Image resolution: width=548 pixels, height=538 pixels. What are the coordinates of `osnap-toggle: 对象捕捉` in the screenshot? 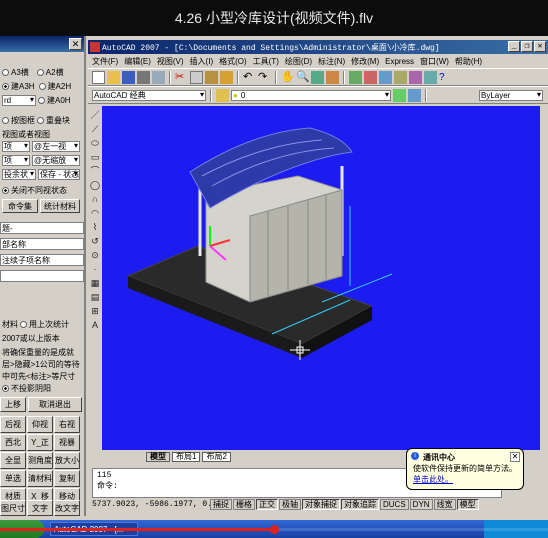 It's located at (321, 504).